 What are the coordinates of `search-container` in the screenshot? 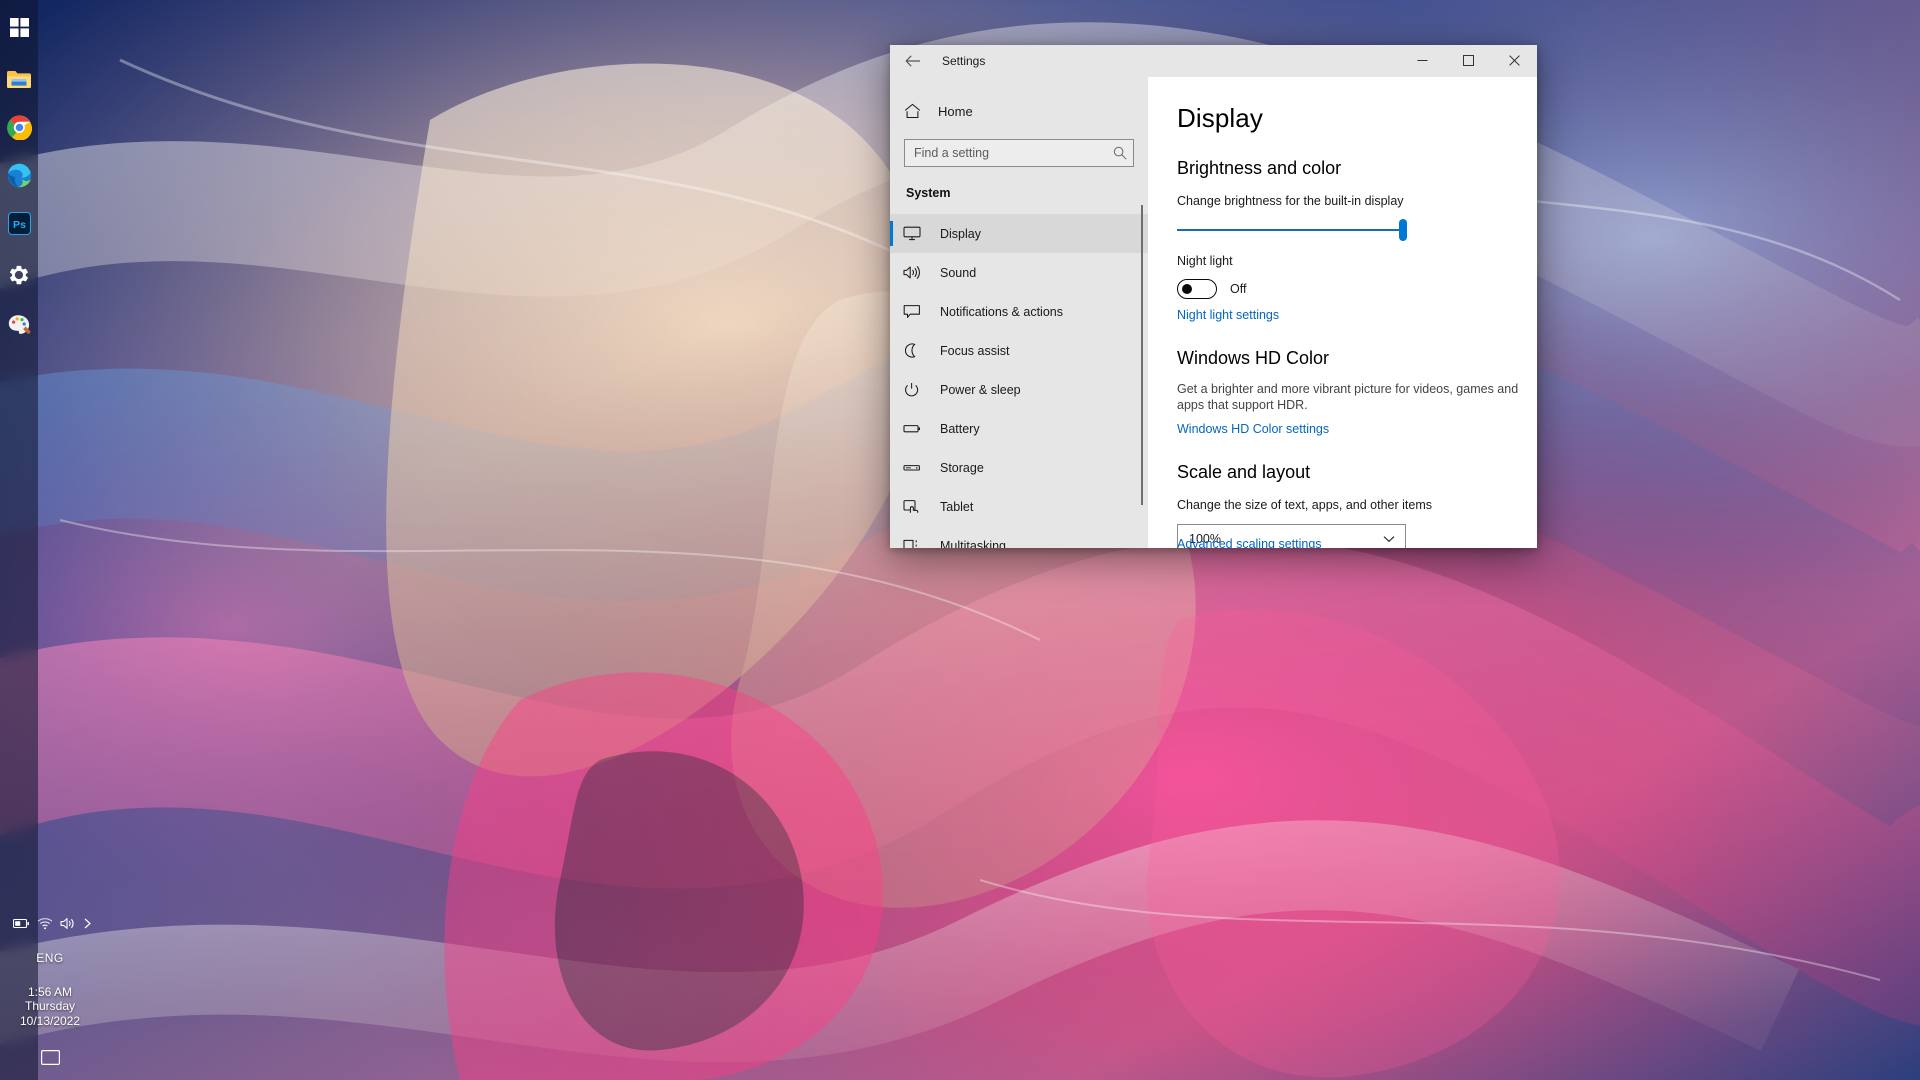 It's located at (1019, 148).